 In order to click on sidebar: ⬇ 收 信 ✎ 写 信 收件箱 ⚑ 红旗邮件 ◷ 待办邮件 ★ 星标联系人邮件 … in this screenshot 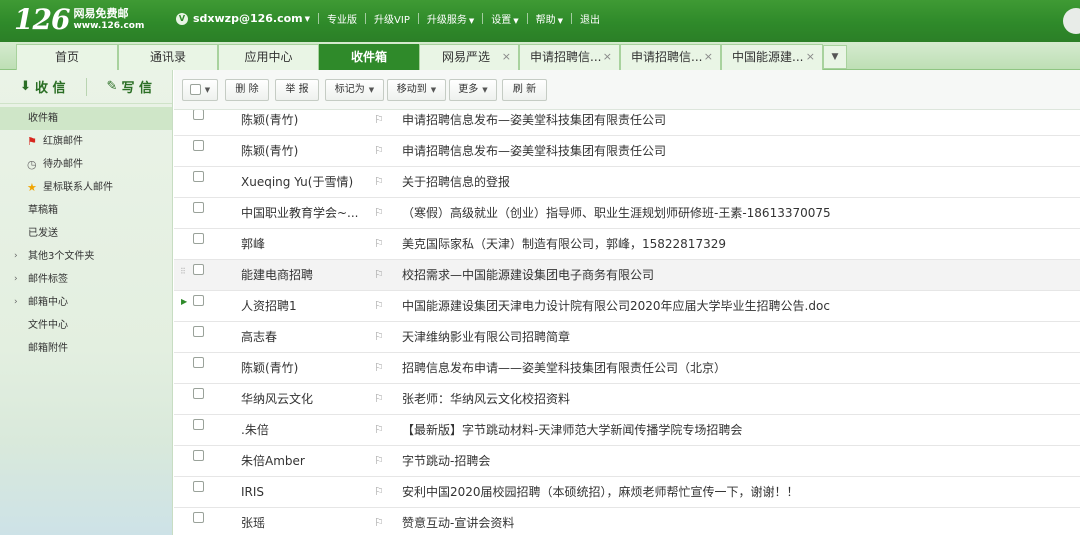, I will do `click(86, 302)`.